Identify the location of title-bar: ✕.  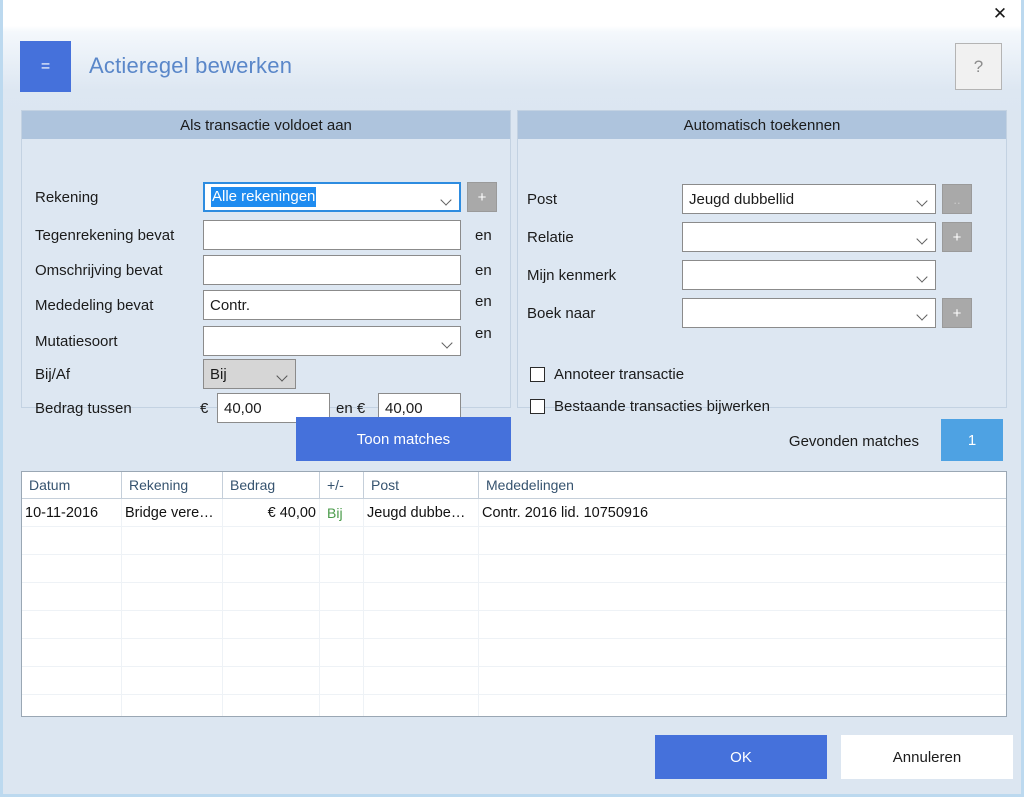
(512, 13).